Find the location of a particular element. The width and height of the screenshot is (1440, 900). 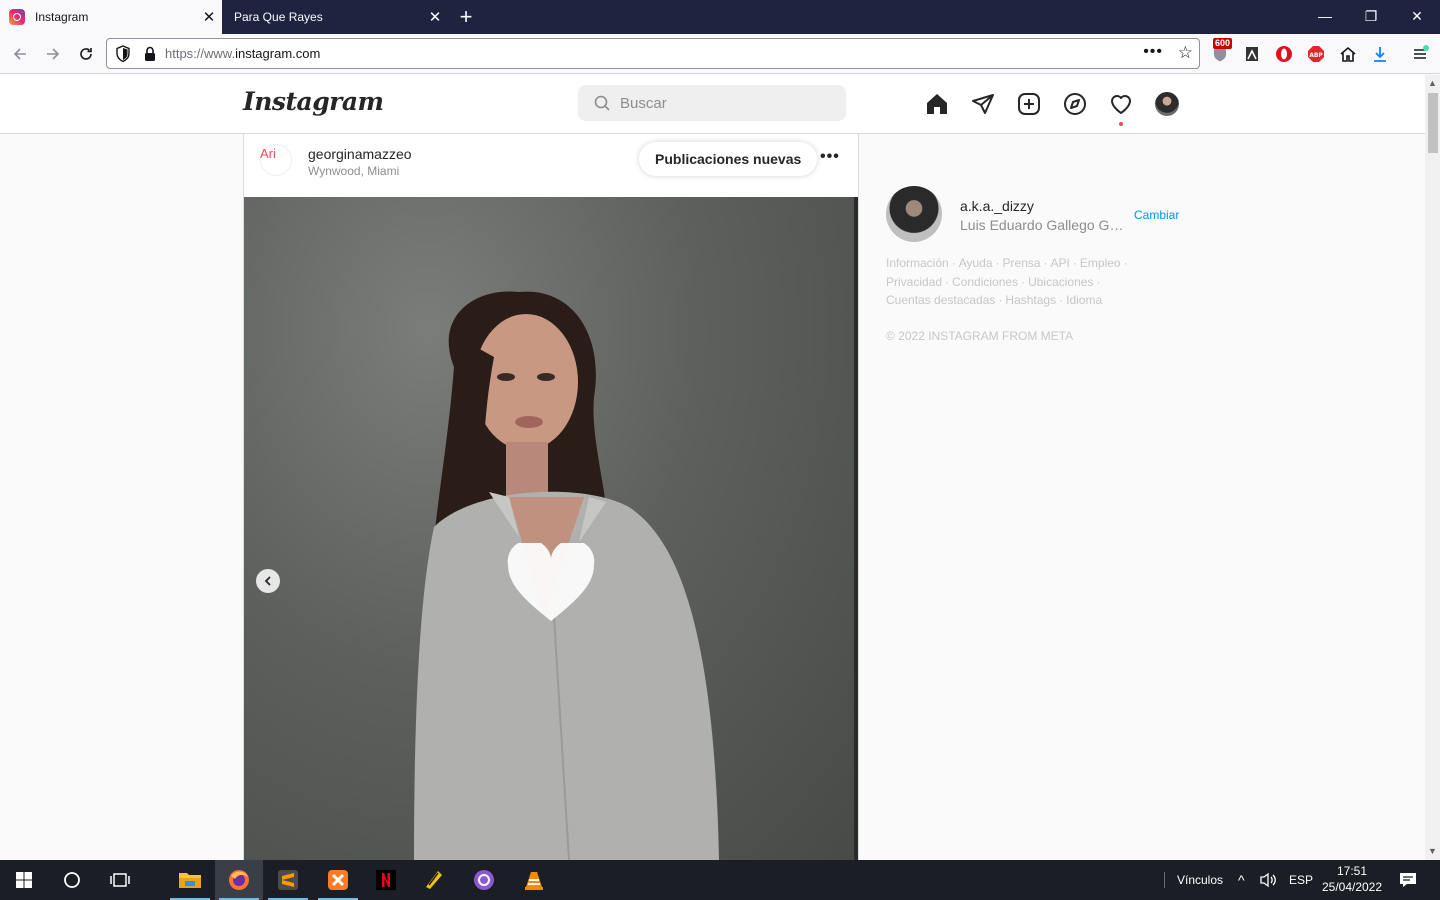

reload-icon is located at coordinates (86, 54).